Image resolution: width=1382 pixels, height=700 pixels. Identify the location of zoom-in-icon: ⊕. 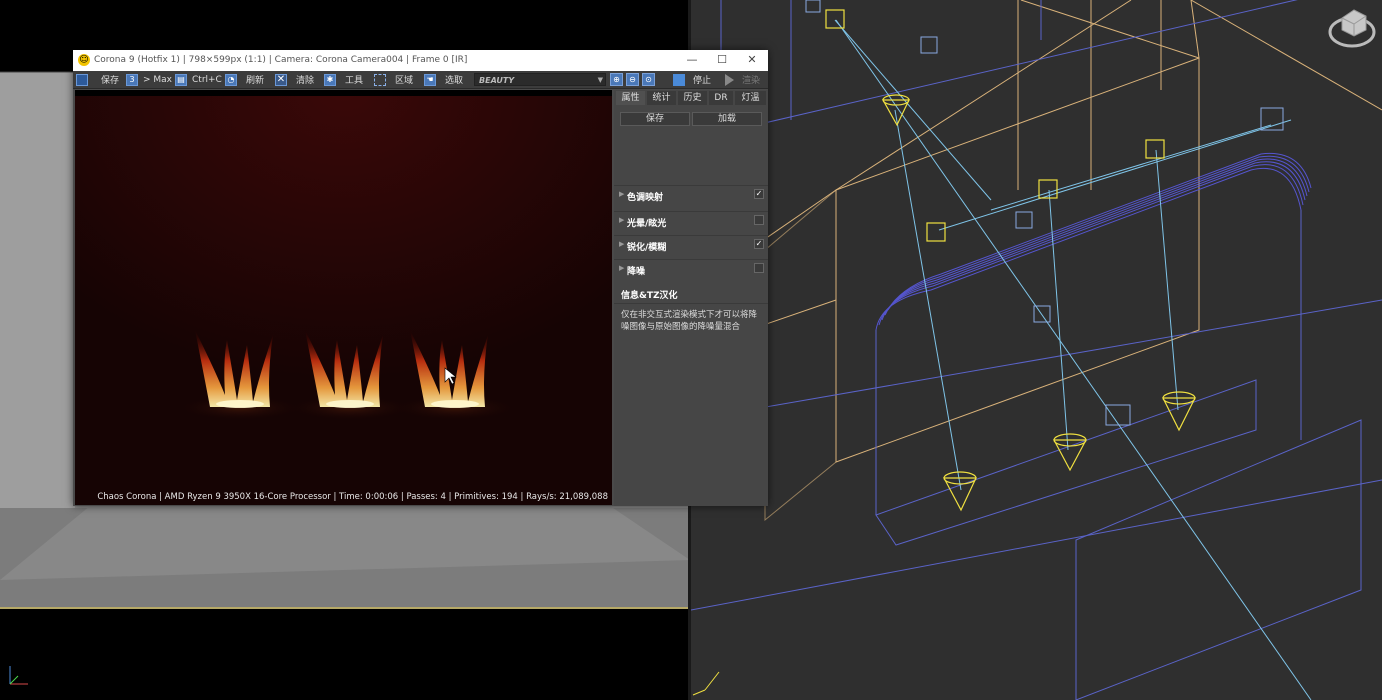
(616, 79).